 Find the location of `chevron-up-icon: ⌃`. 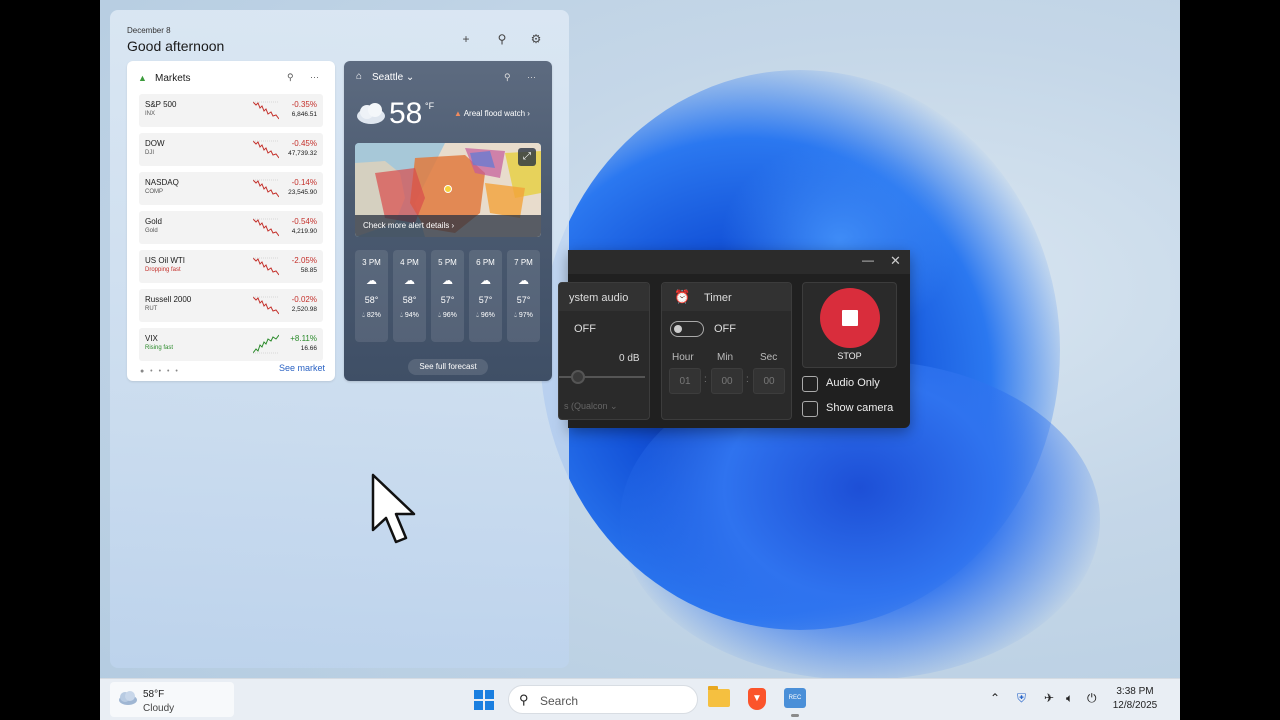

chevron-up-icon: ⌃ is located at coordinates (995, 698).